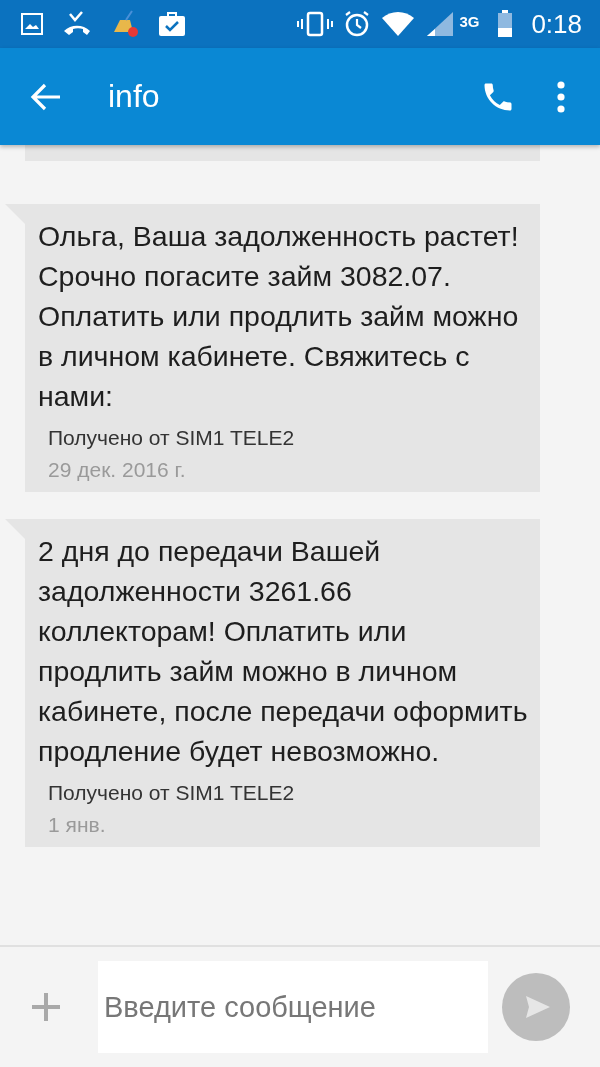 The width and height of the screenshot is (600, 1067). What do you see at coordinates (134, 96) in the screenshot?
I see `conversation-title: info` at bounding box center [134, 96].